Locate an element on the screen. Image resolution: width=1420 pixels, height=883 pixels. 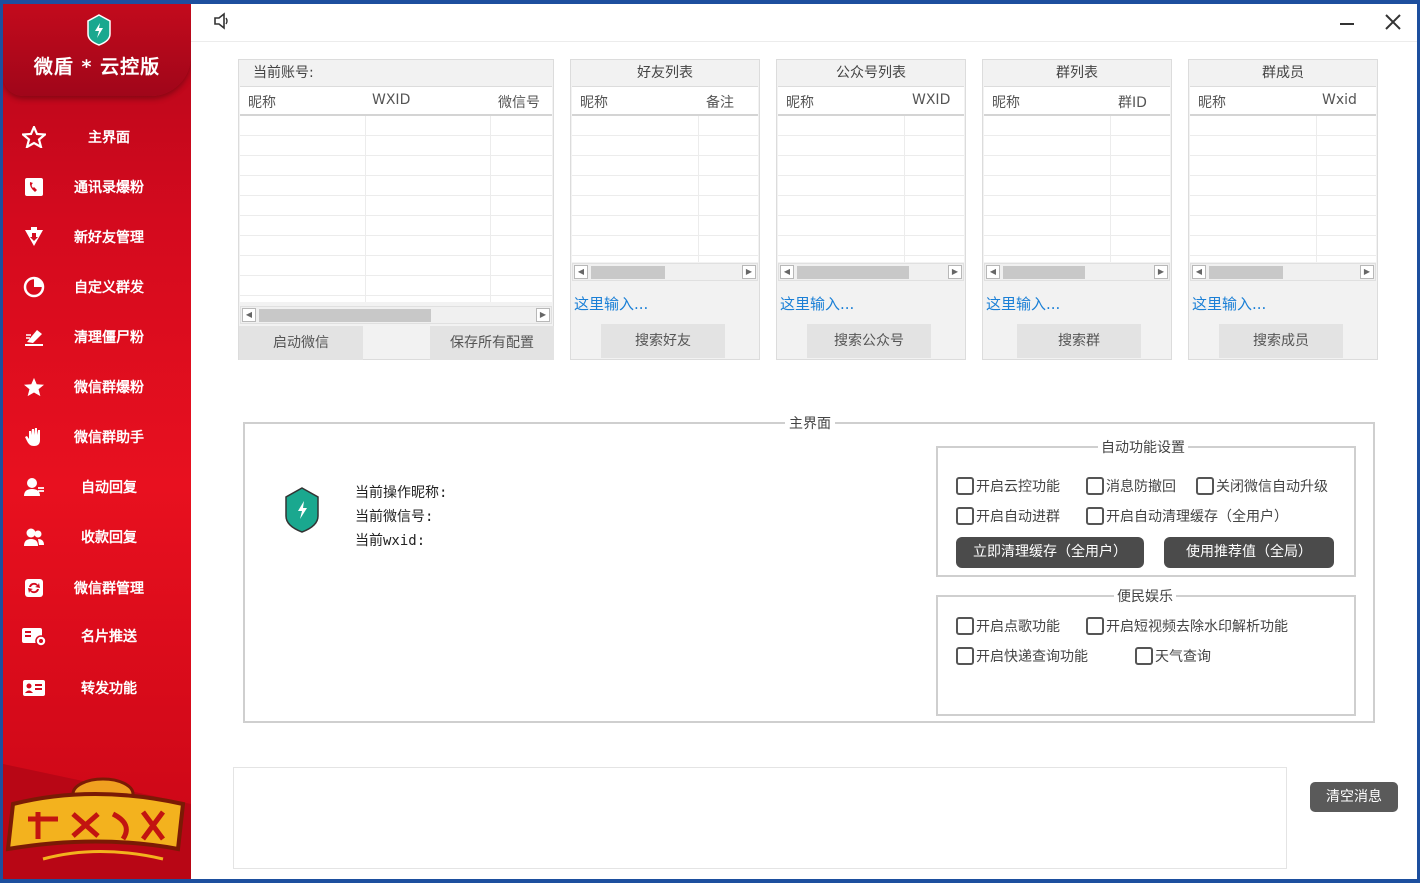
members-title: 群成员 is located at coordinates (1283, 73).